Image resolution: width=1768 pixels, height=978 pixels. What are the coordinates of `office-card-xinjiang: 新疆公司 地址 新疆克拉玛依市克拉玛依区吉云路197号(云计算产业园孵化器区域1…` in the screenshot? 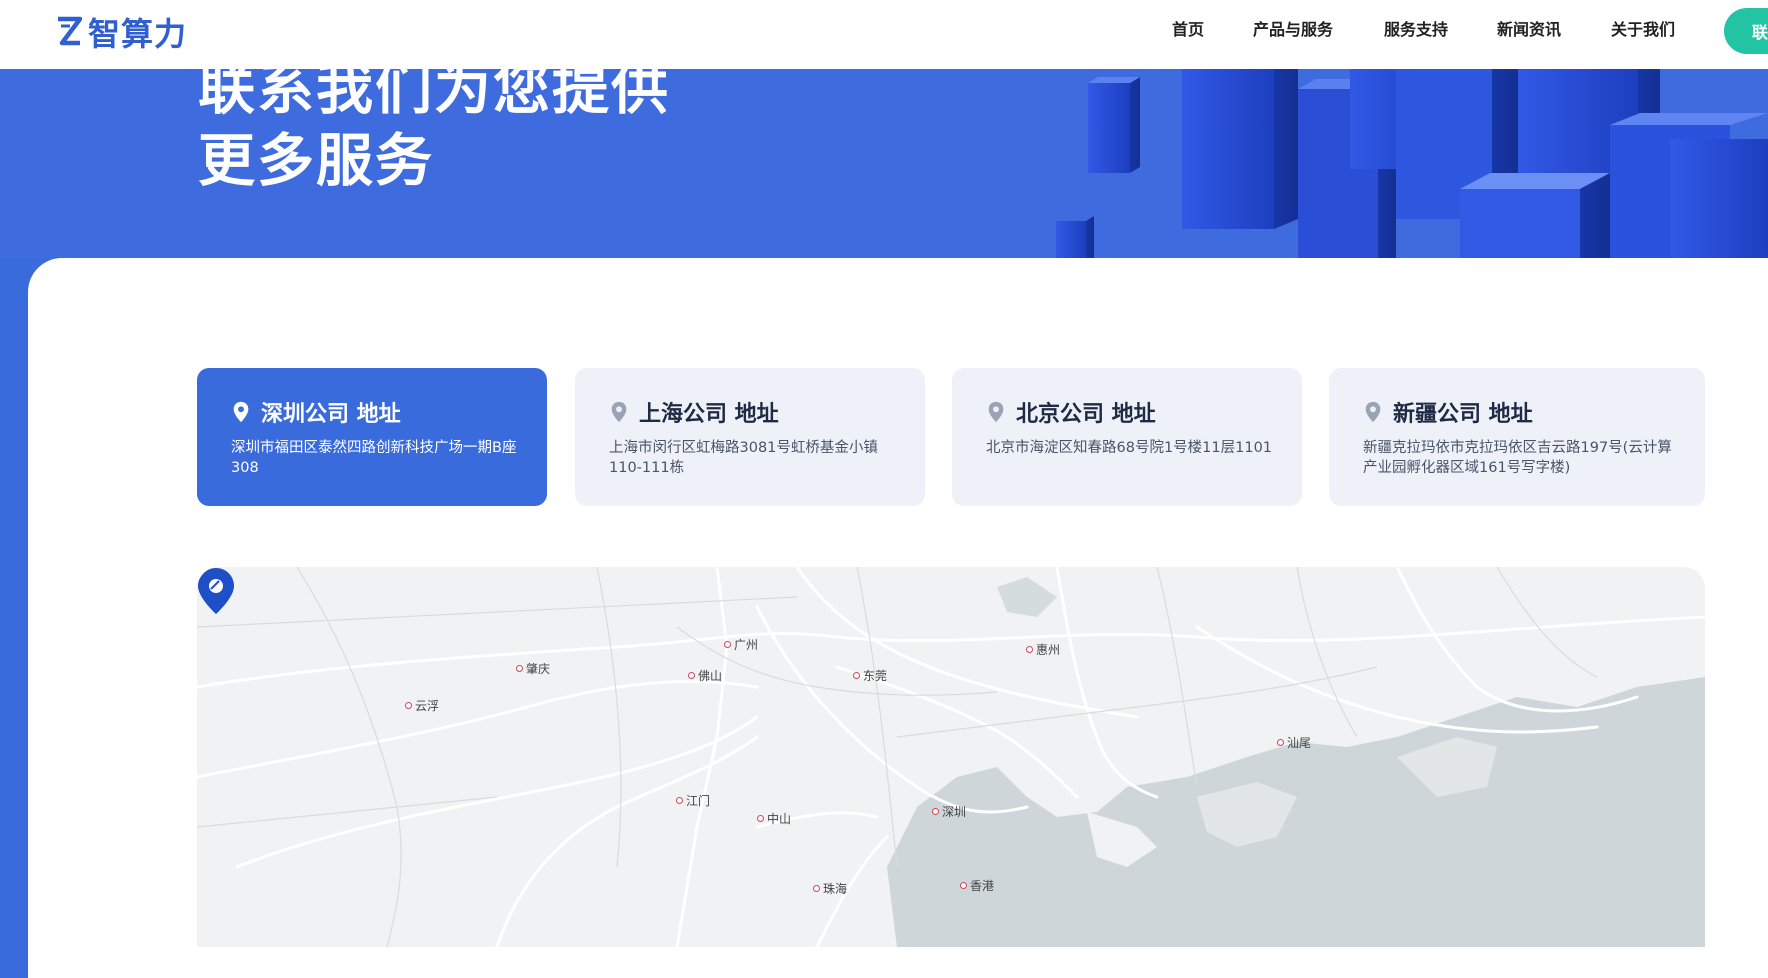 It's located at (1517, 437).